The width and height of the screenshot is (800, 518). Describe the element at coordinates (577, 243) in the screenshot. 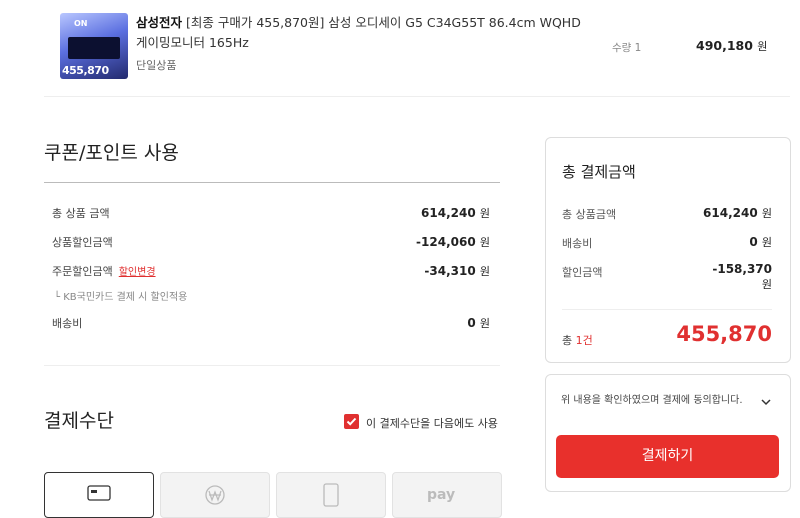

I see `summary-shipping-label: 배송비` at that location.